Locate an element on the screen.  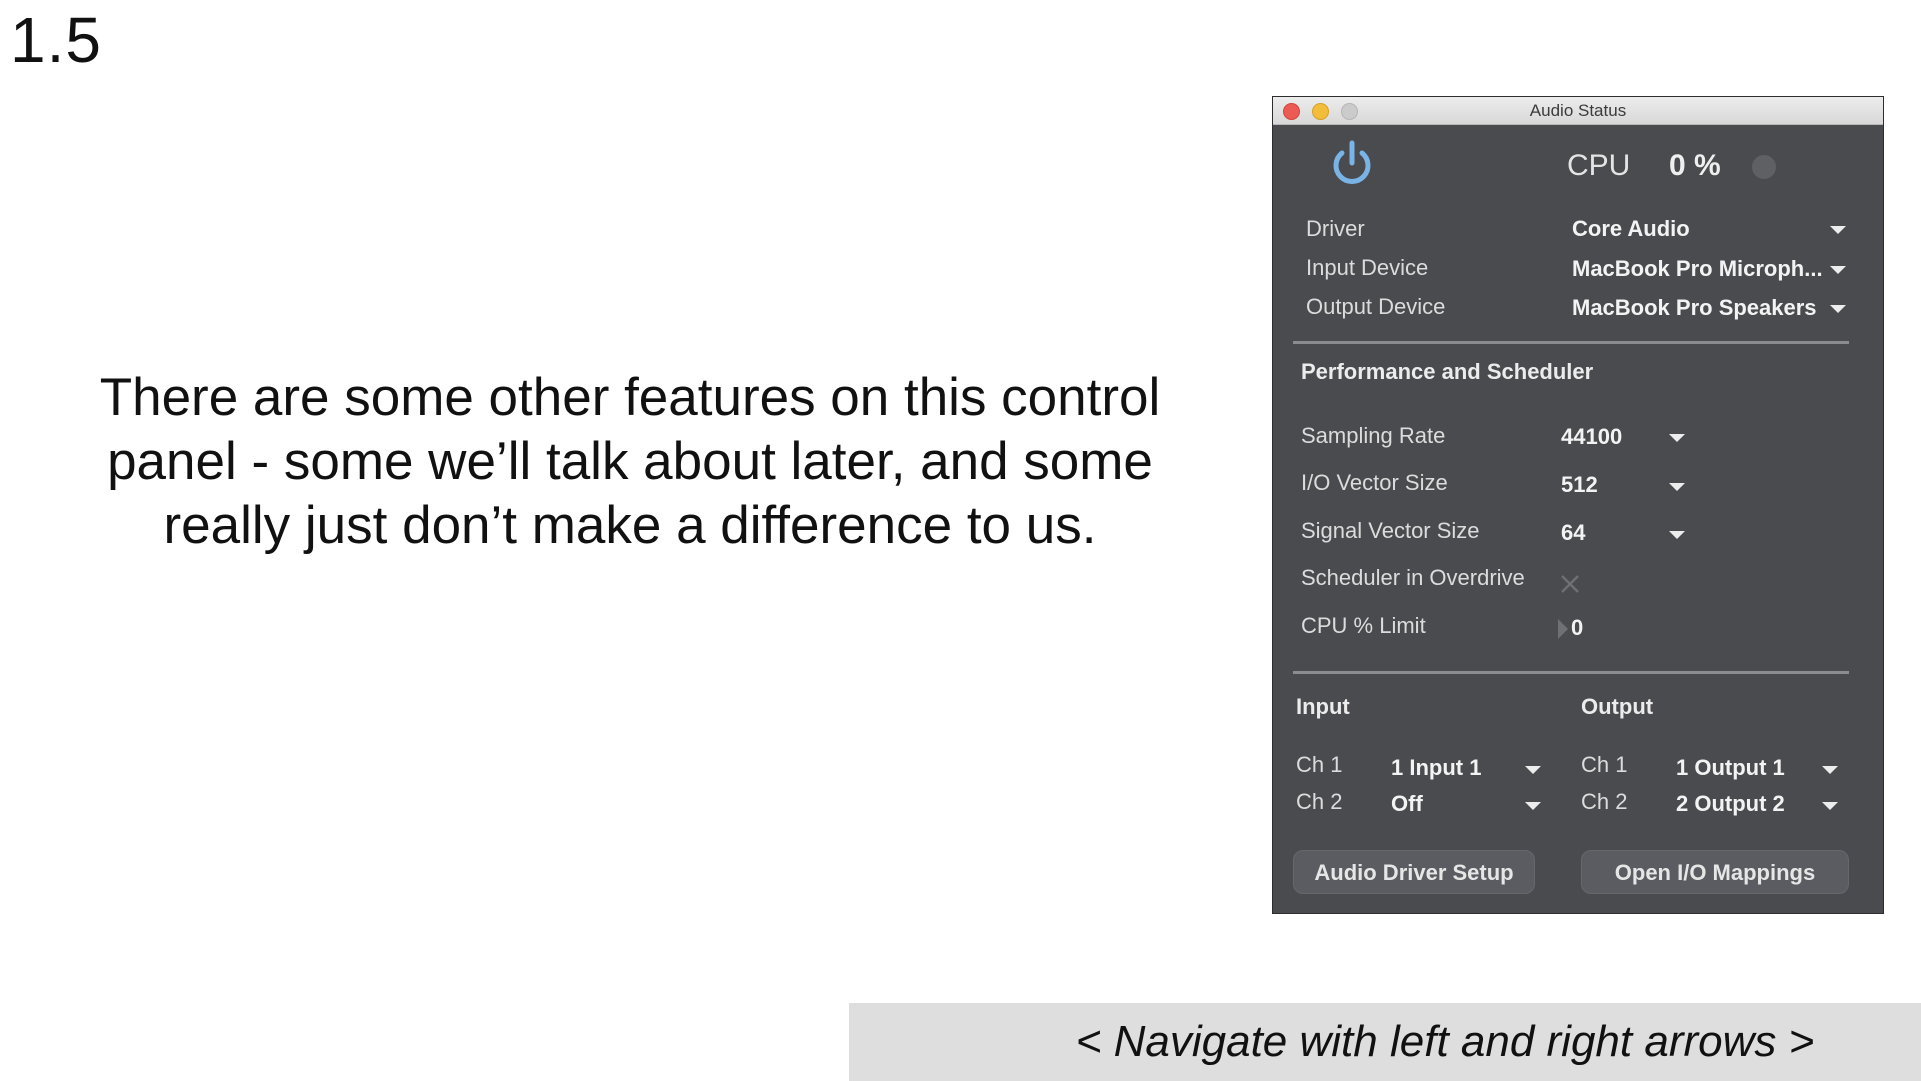
output-ch1-select: 1 Output 1 is located at coordinates (1730, 768).